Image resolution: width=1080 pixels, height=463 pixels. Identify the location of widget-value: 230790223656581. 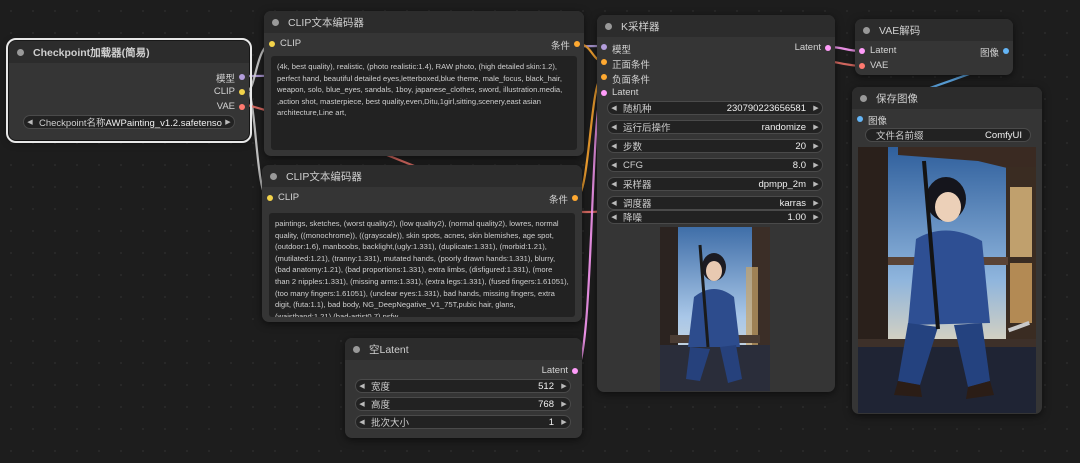
(766, 108).